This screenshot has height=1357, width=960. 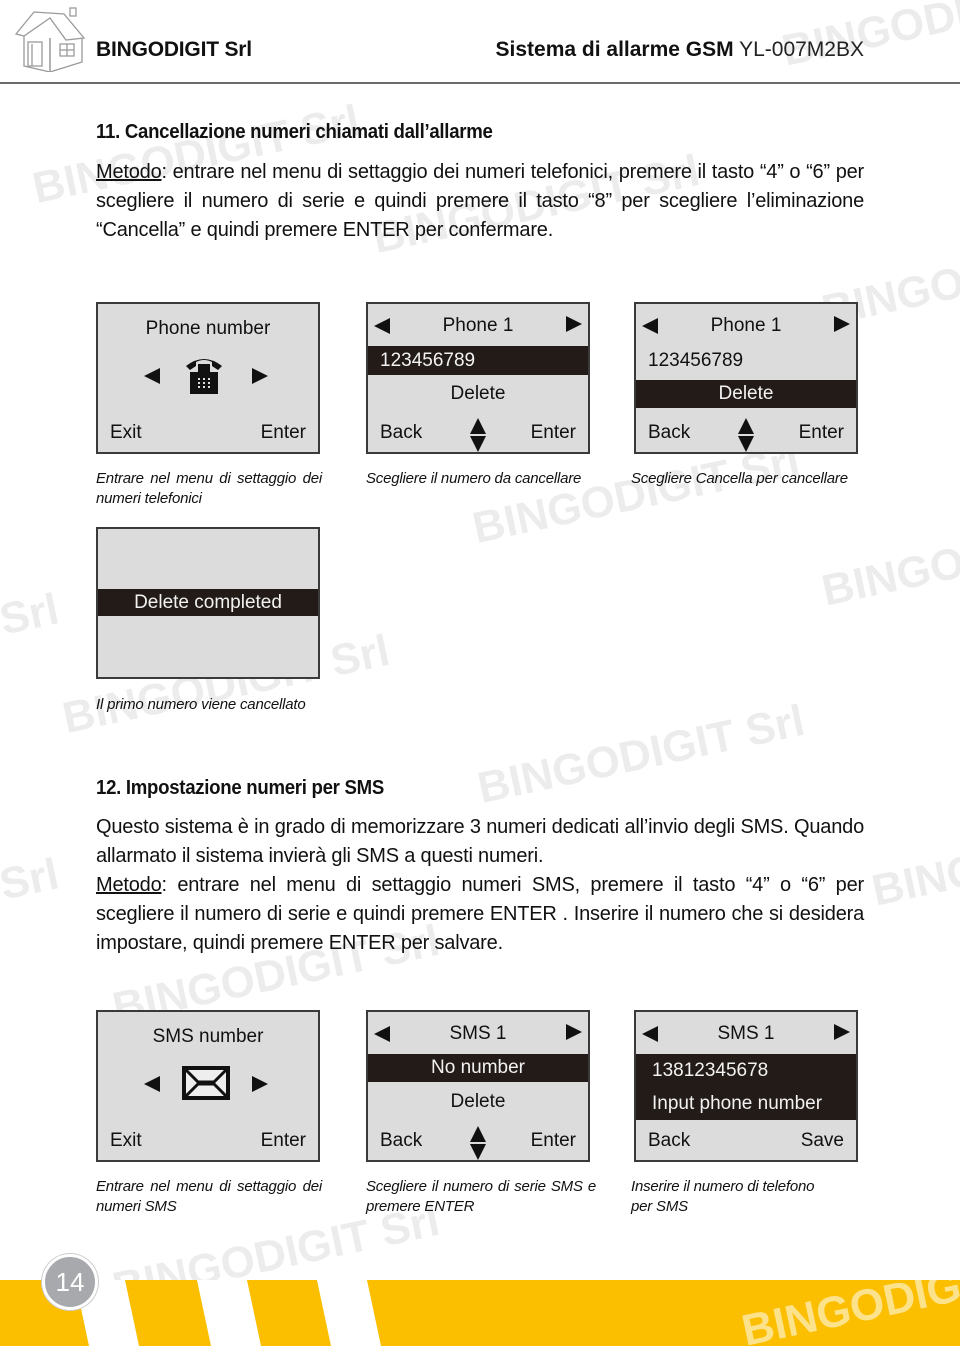 I want to click on company-brand: BINGODIGIT Srl, so click(x=174, y=49).